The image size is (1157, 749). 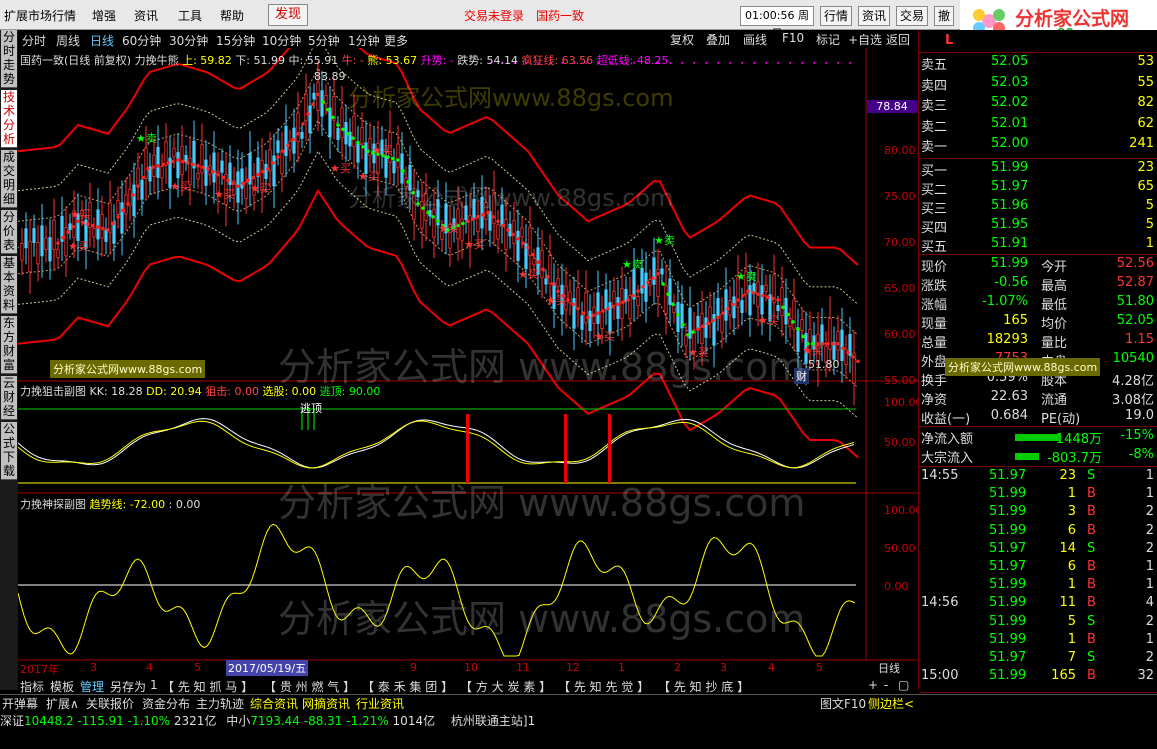 I want to click on date-tick: 3, so click(x=93, y=667).